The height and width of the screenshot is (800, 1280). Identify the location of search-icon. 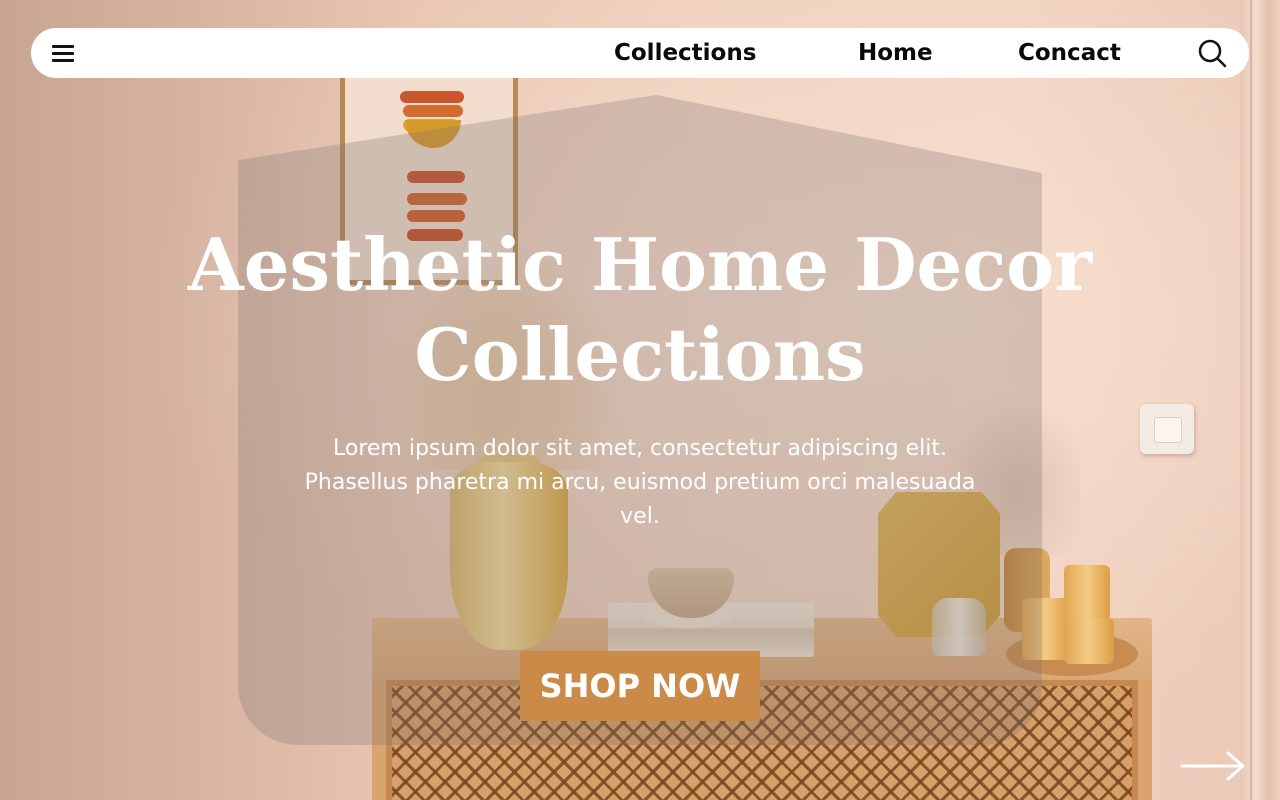
(1212, 53).